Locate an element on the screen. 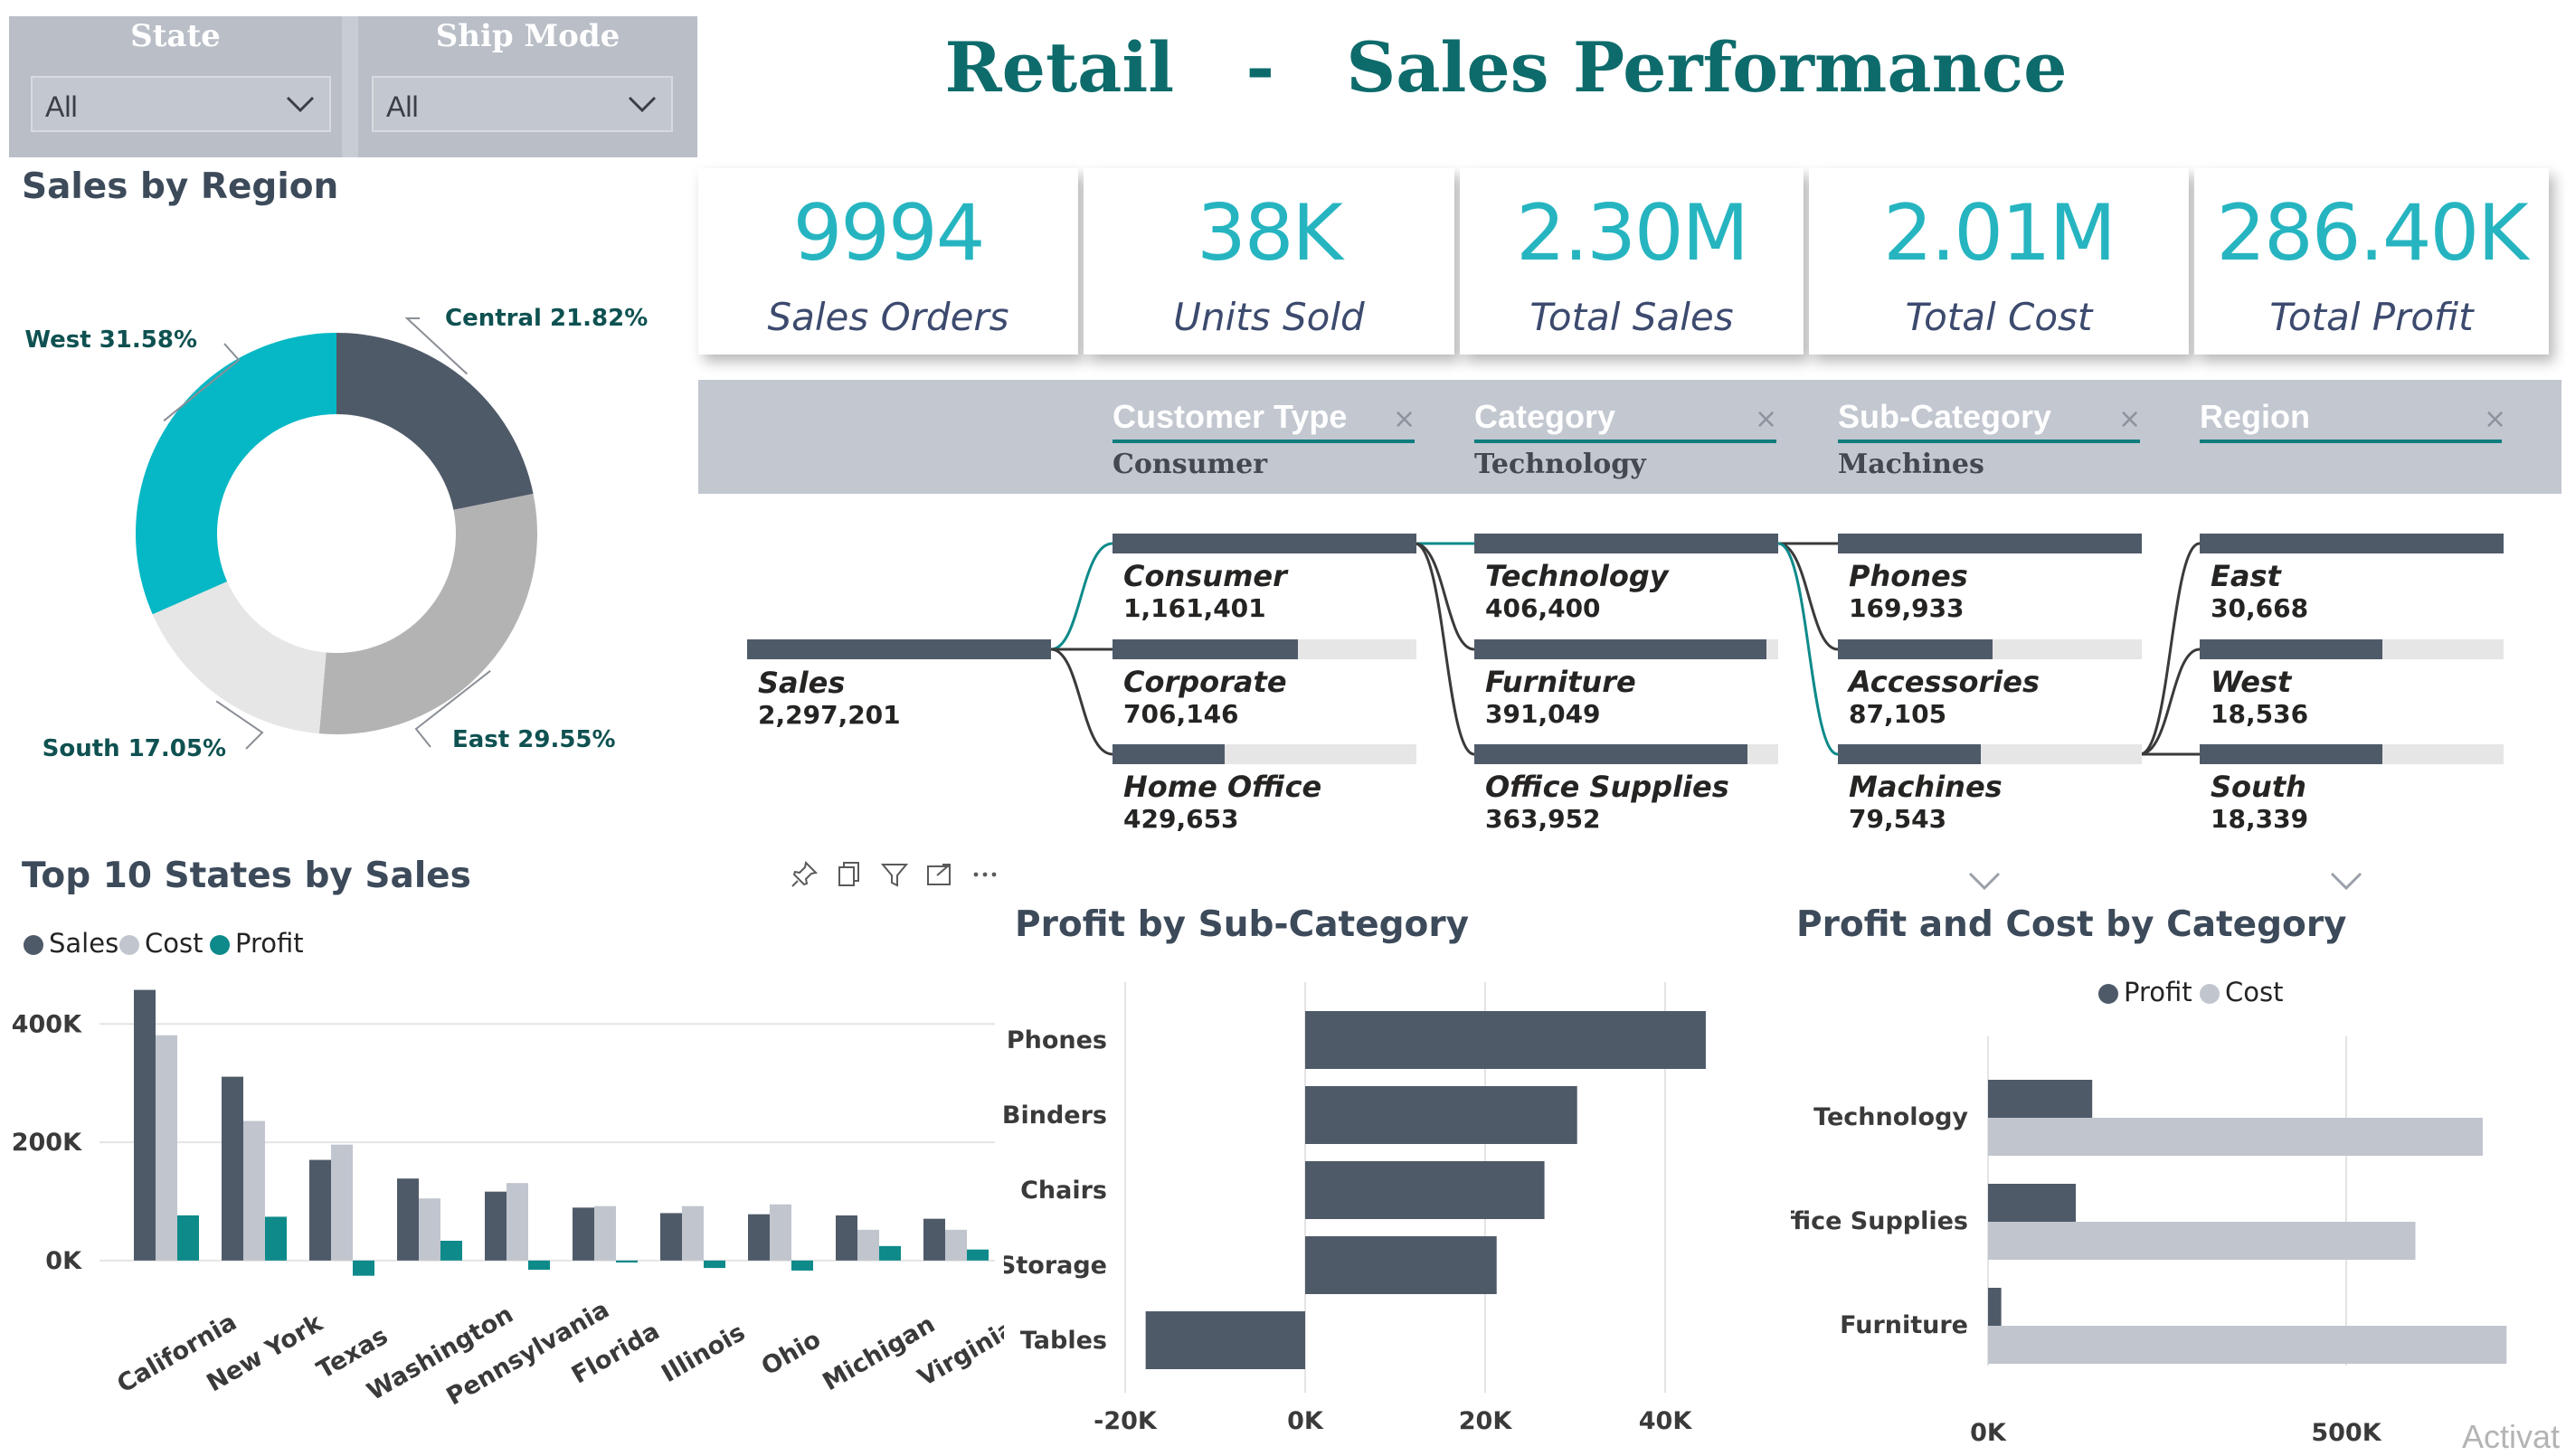 Image resolution: width=2566 pixels, height=1456 pixels. y-tick-label: Office Supplies is located at coordinates (1880, 1221).